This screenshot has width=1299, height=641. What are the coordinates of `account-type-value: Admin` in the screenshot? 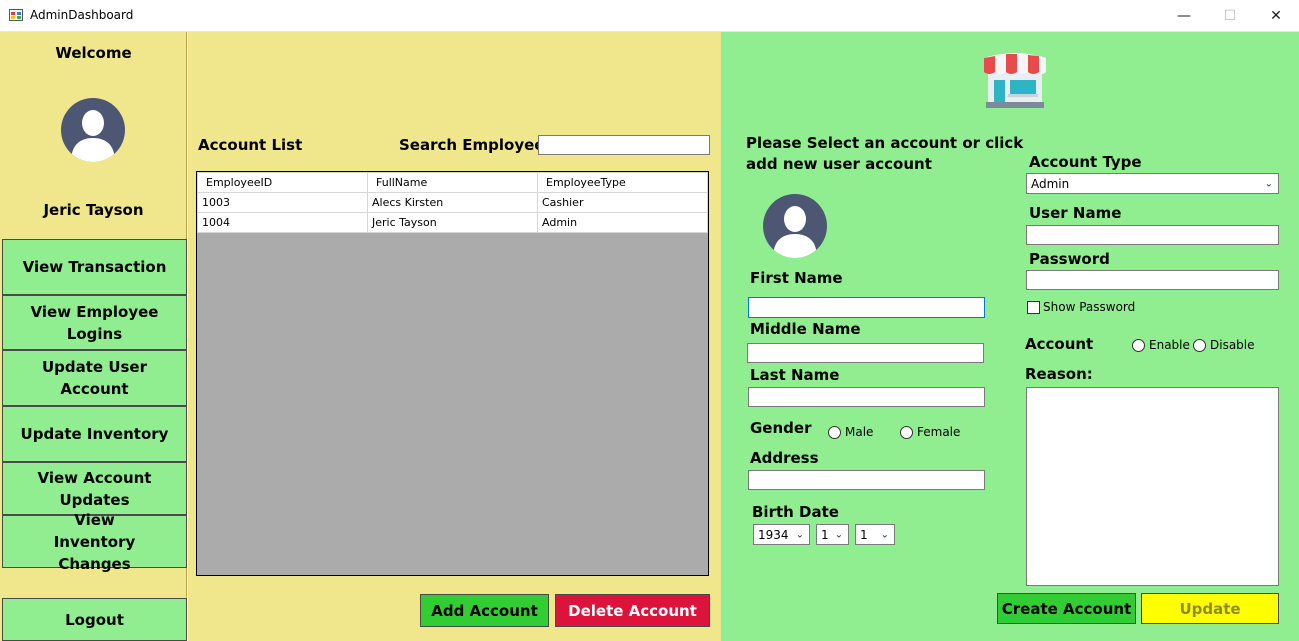 It's located at (1050, 183).